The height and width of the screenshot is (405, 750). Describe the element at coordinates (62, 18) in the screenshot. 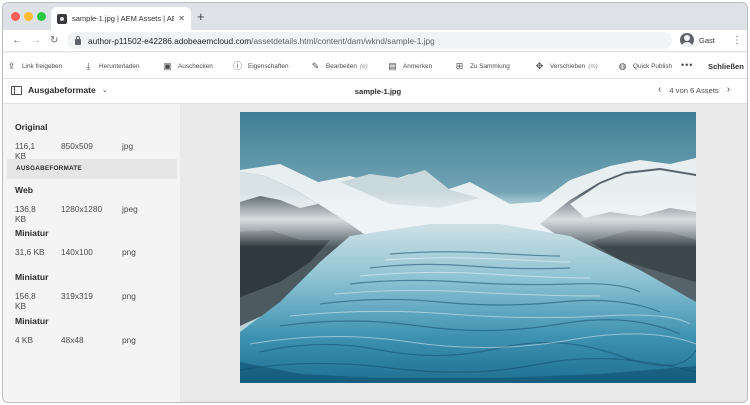

I see `aem-favicon-icon` at that location.